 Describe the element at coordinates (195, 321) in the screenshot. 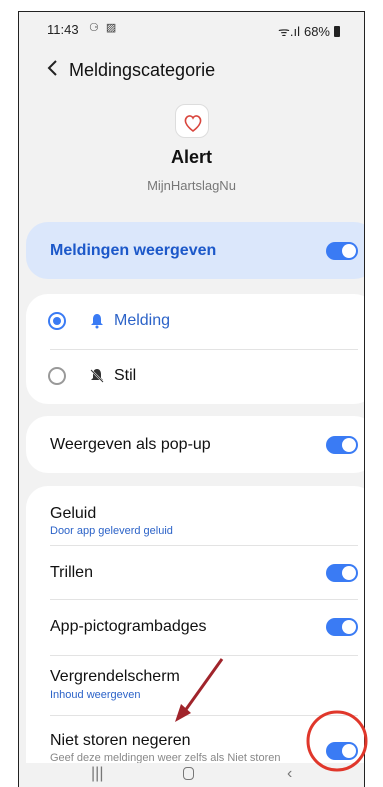

I see `alert-option-melding: Melding` at that location.